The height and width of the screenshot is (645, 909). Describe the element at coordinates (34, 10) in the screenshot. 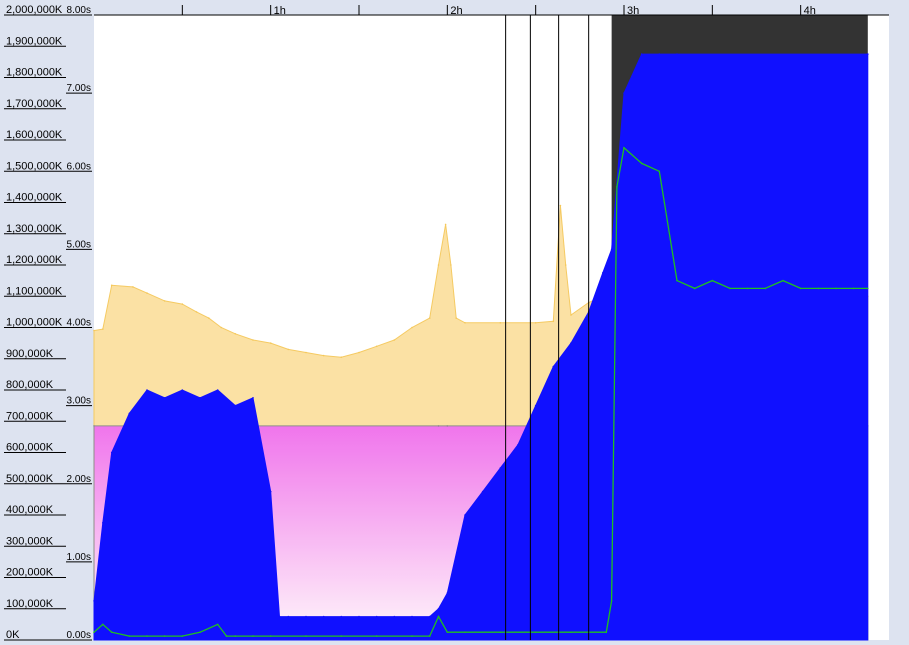

I see `y-left-tick-label: 2,000,000K` at that location.